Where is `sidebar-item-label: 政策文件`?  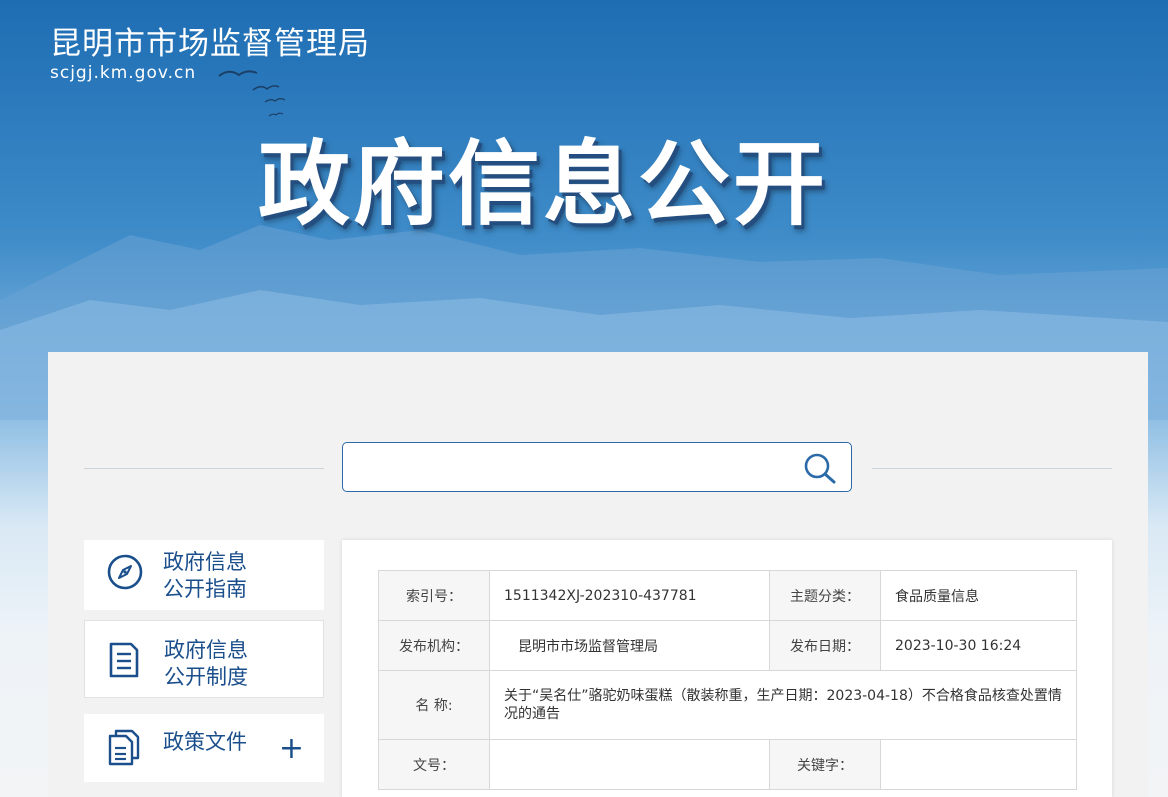 sidebar-item-label: 政策文件 is located at coordinates (205, 742).